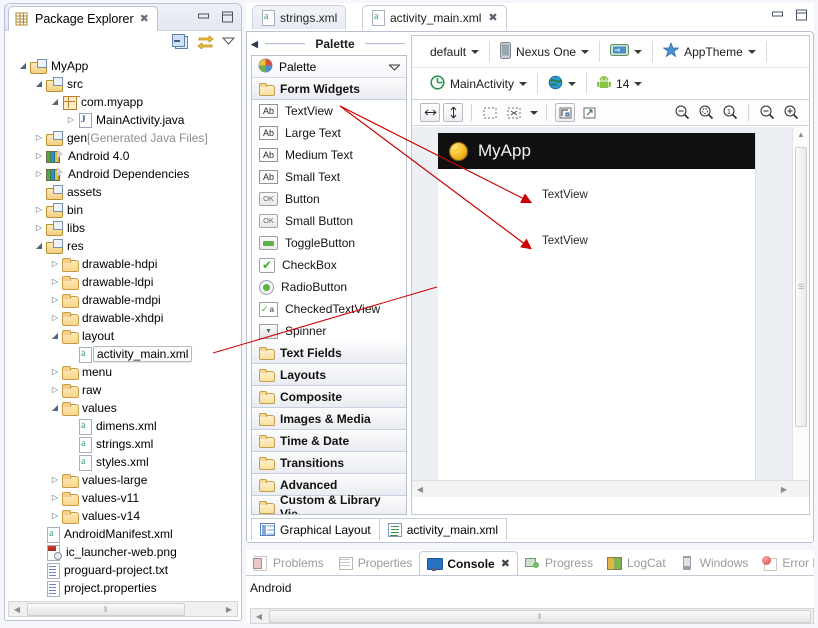 The width and height of the screenshot is (818, 628). Describe the element at coordinates (123, 318) in the screenshot. I see `tree-item: ▷ drawable-xhdpi` at that location.